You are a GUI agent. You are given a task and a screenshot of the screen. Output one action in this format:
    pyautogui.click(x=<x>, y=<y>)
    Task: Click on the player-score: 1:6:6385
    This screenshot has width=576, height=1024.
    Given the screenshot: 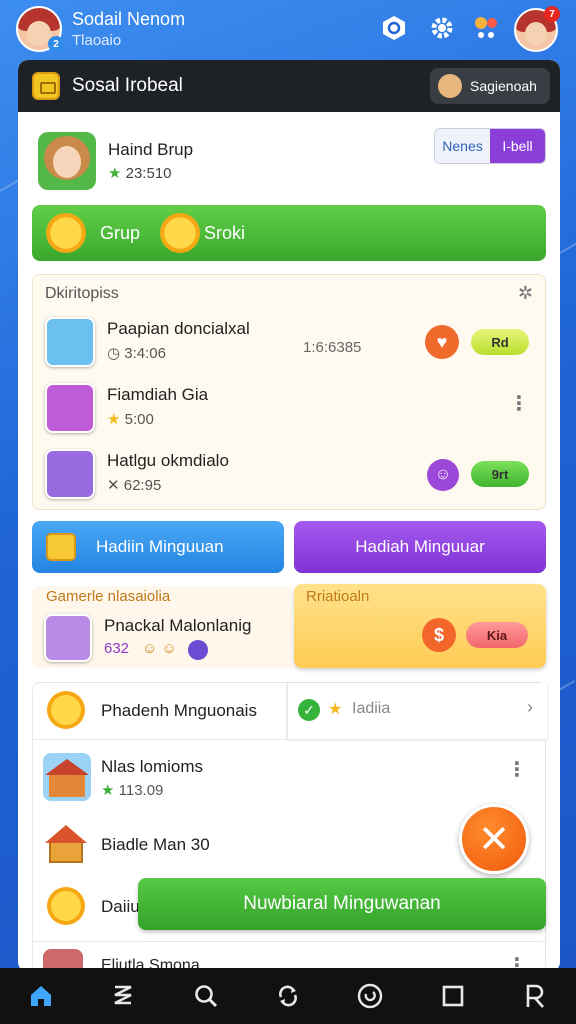 What is the action you would take?
    pyautogui.click(x=332, y=347)
    